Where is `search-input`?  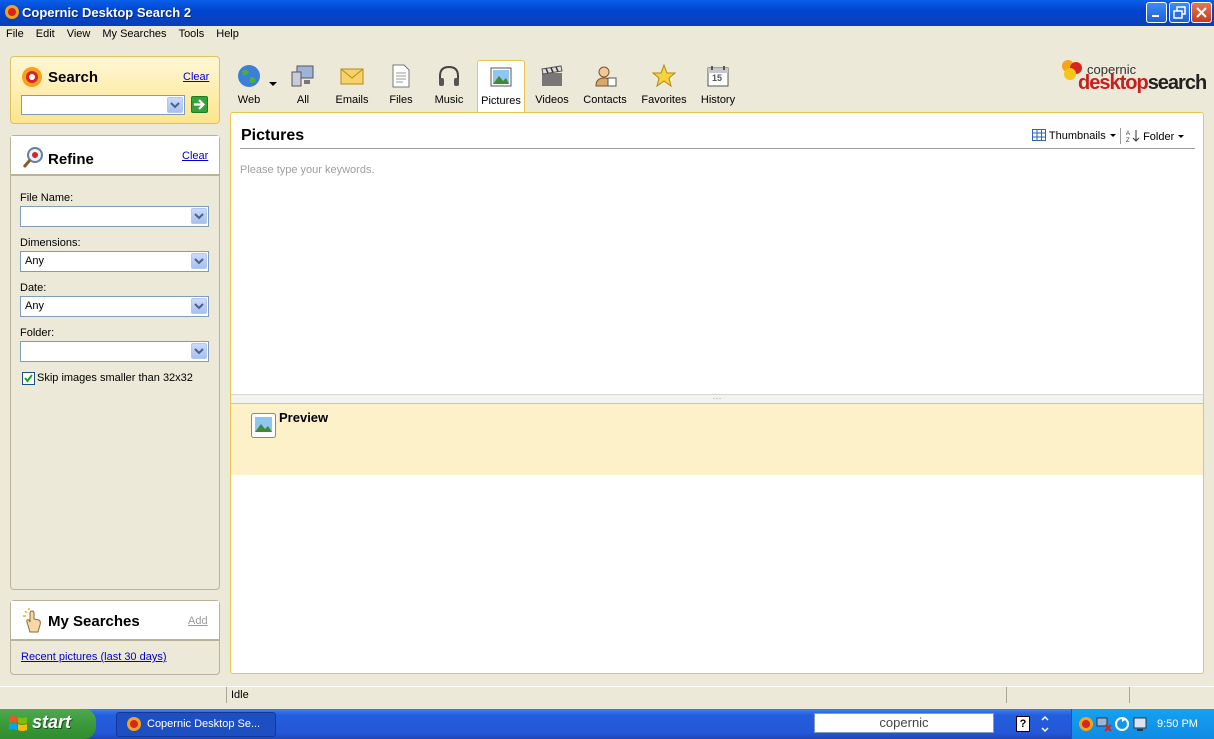 search-input is located at coordinates (103, 105).